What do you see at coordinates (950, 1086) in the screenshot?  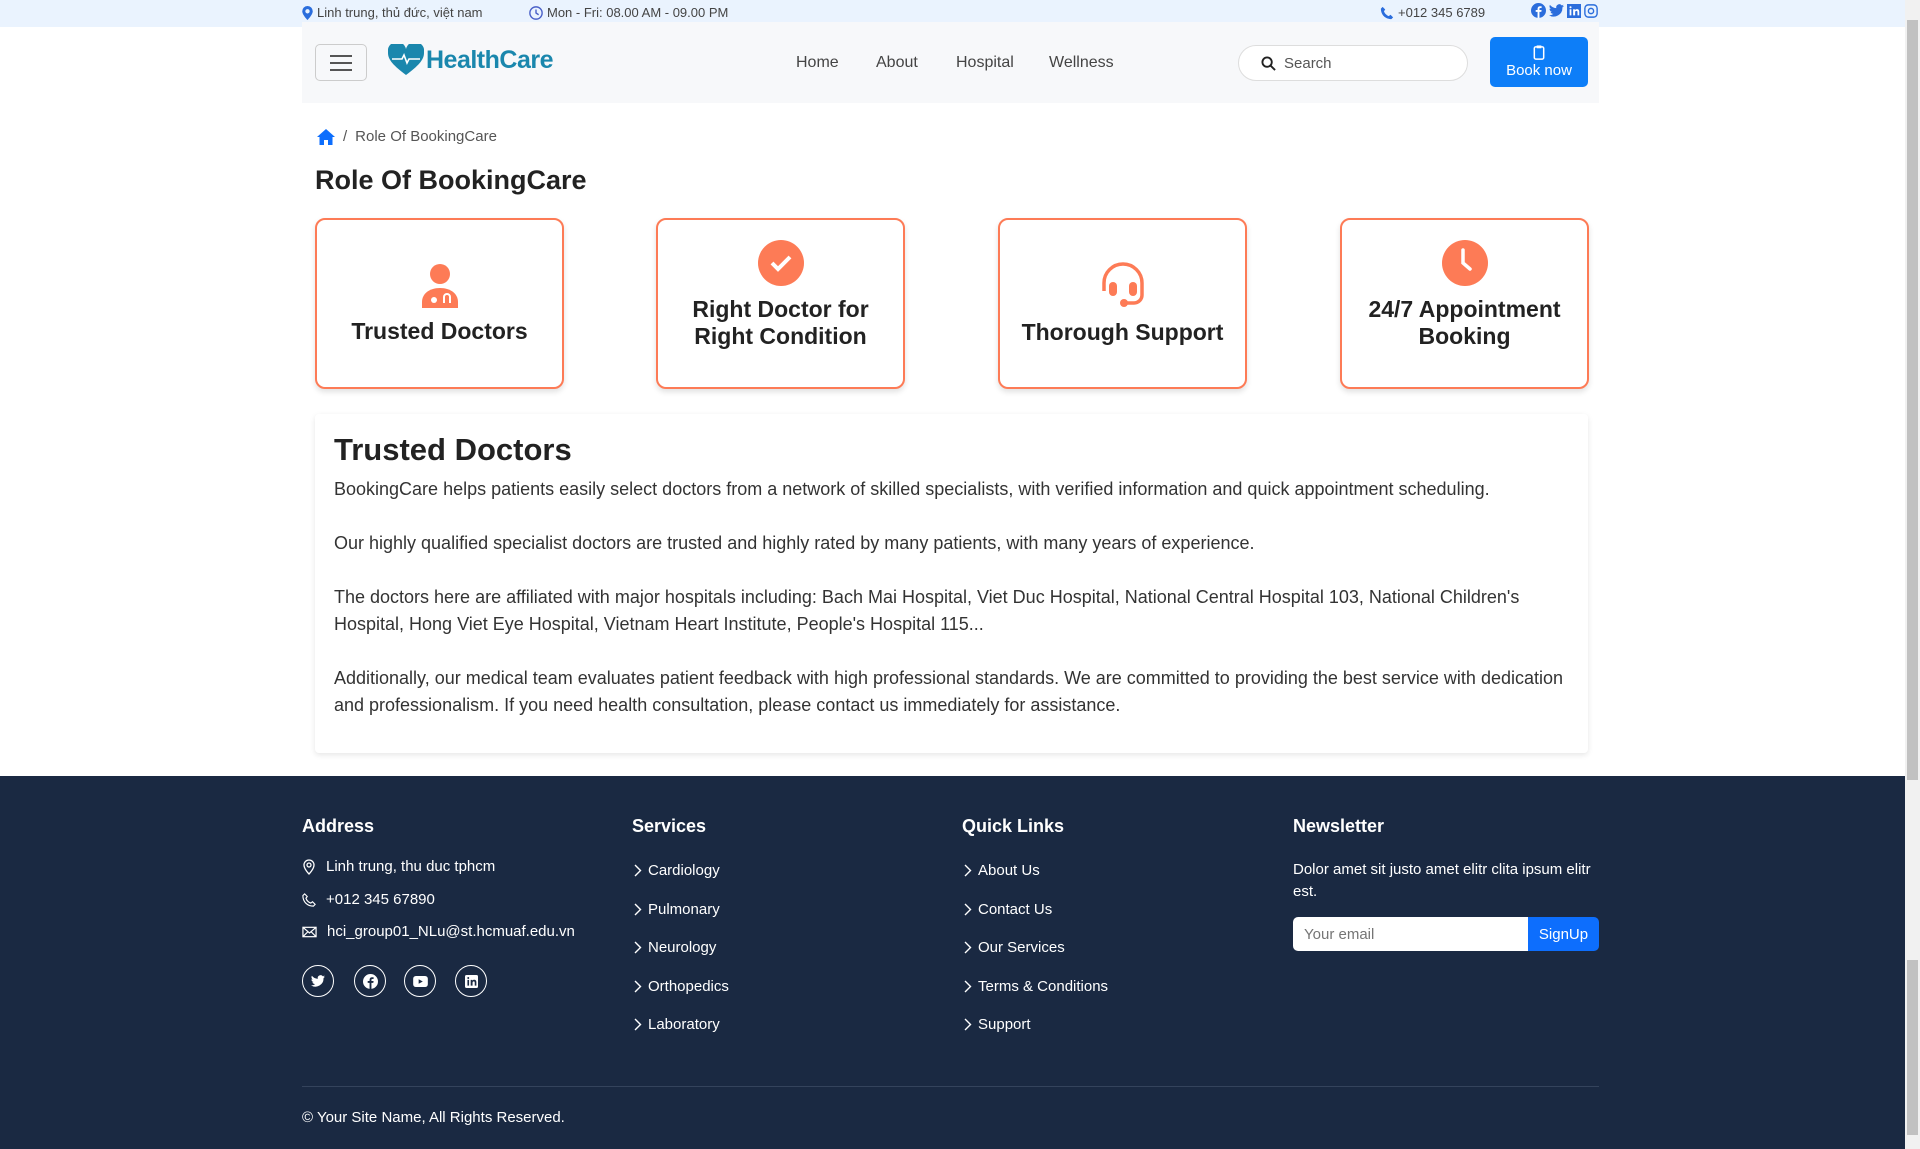 I see `footer-divider` at bounding box center [950, 1086].